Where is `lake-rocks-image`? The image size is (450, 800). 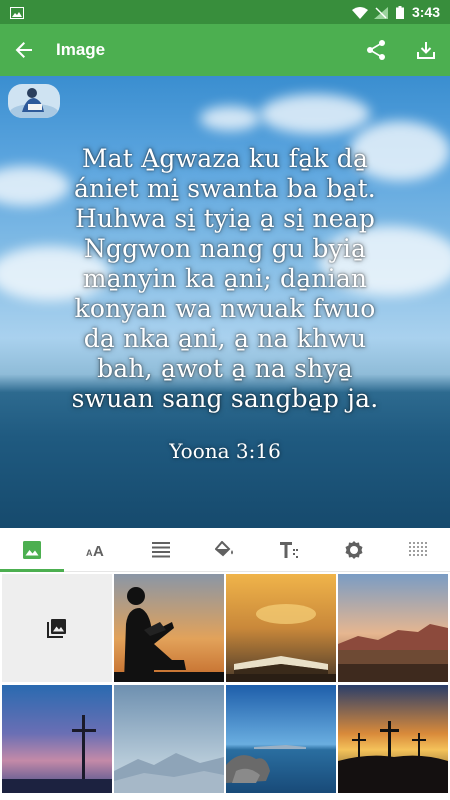
lake-rocks-image is located at coordinates (281, 739).